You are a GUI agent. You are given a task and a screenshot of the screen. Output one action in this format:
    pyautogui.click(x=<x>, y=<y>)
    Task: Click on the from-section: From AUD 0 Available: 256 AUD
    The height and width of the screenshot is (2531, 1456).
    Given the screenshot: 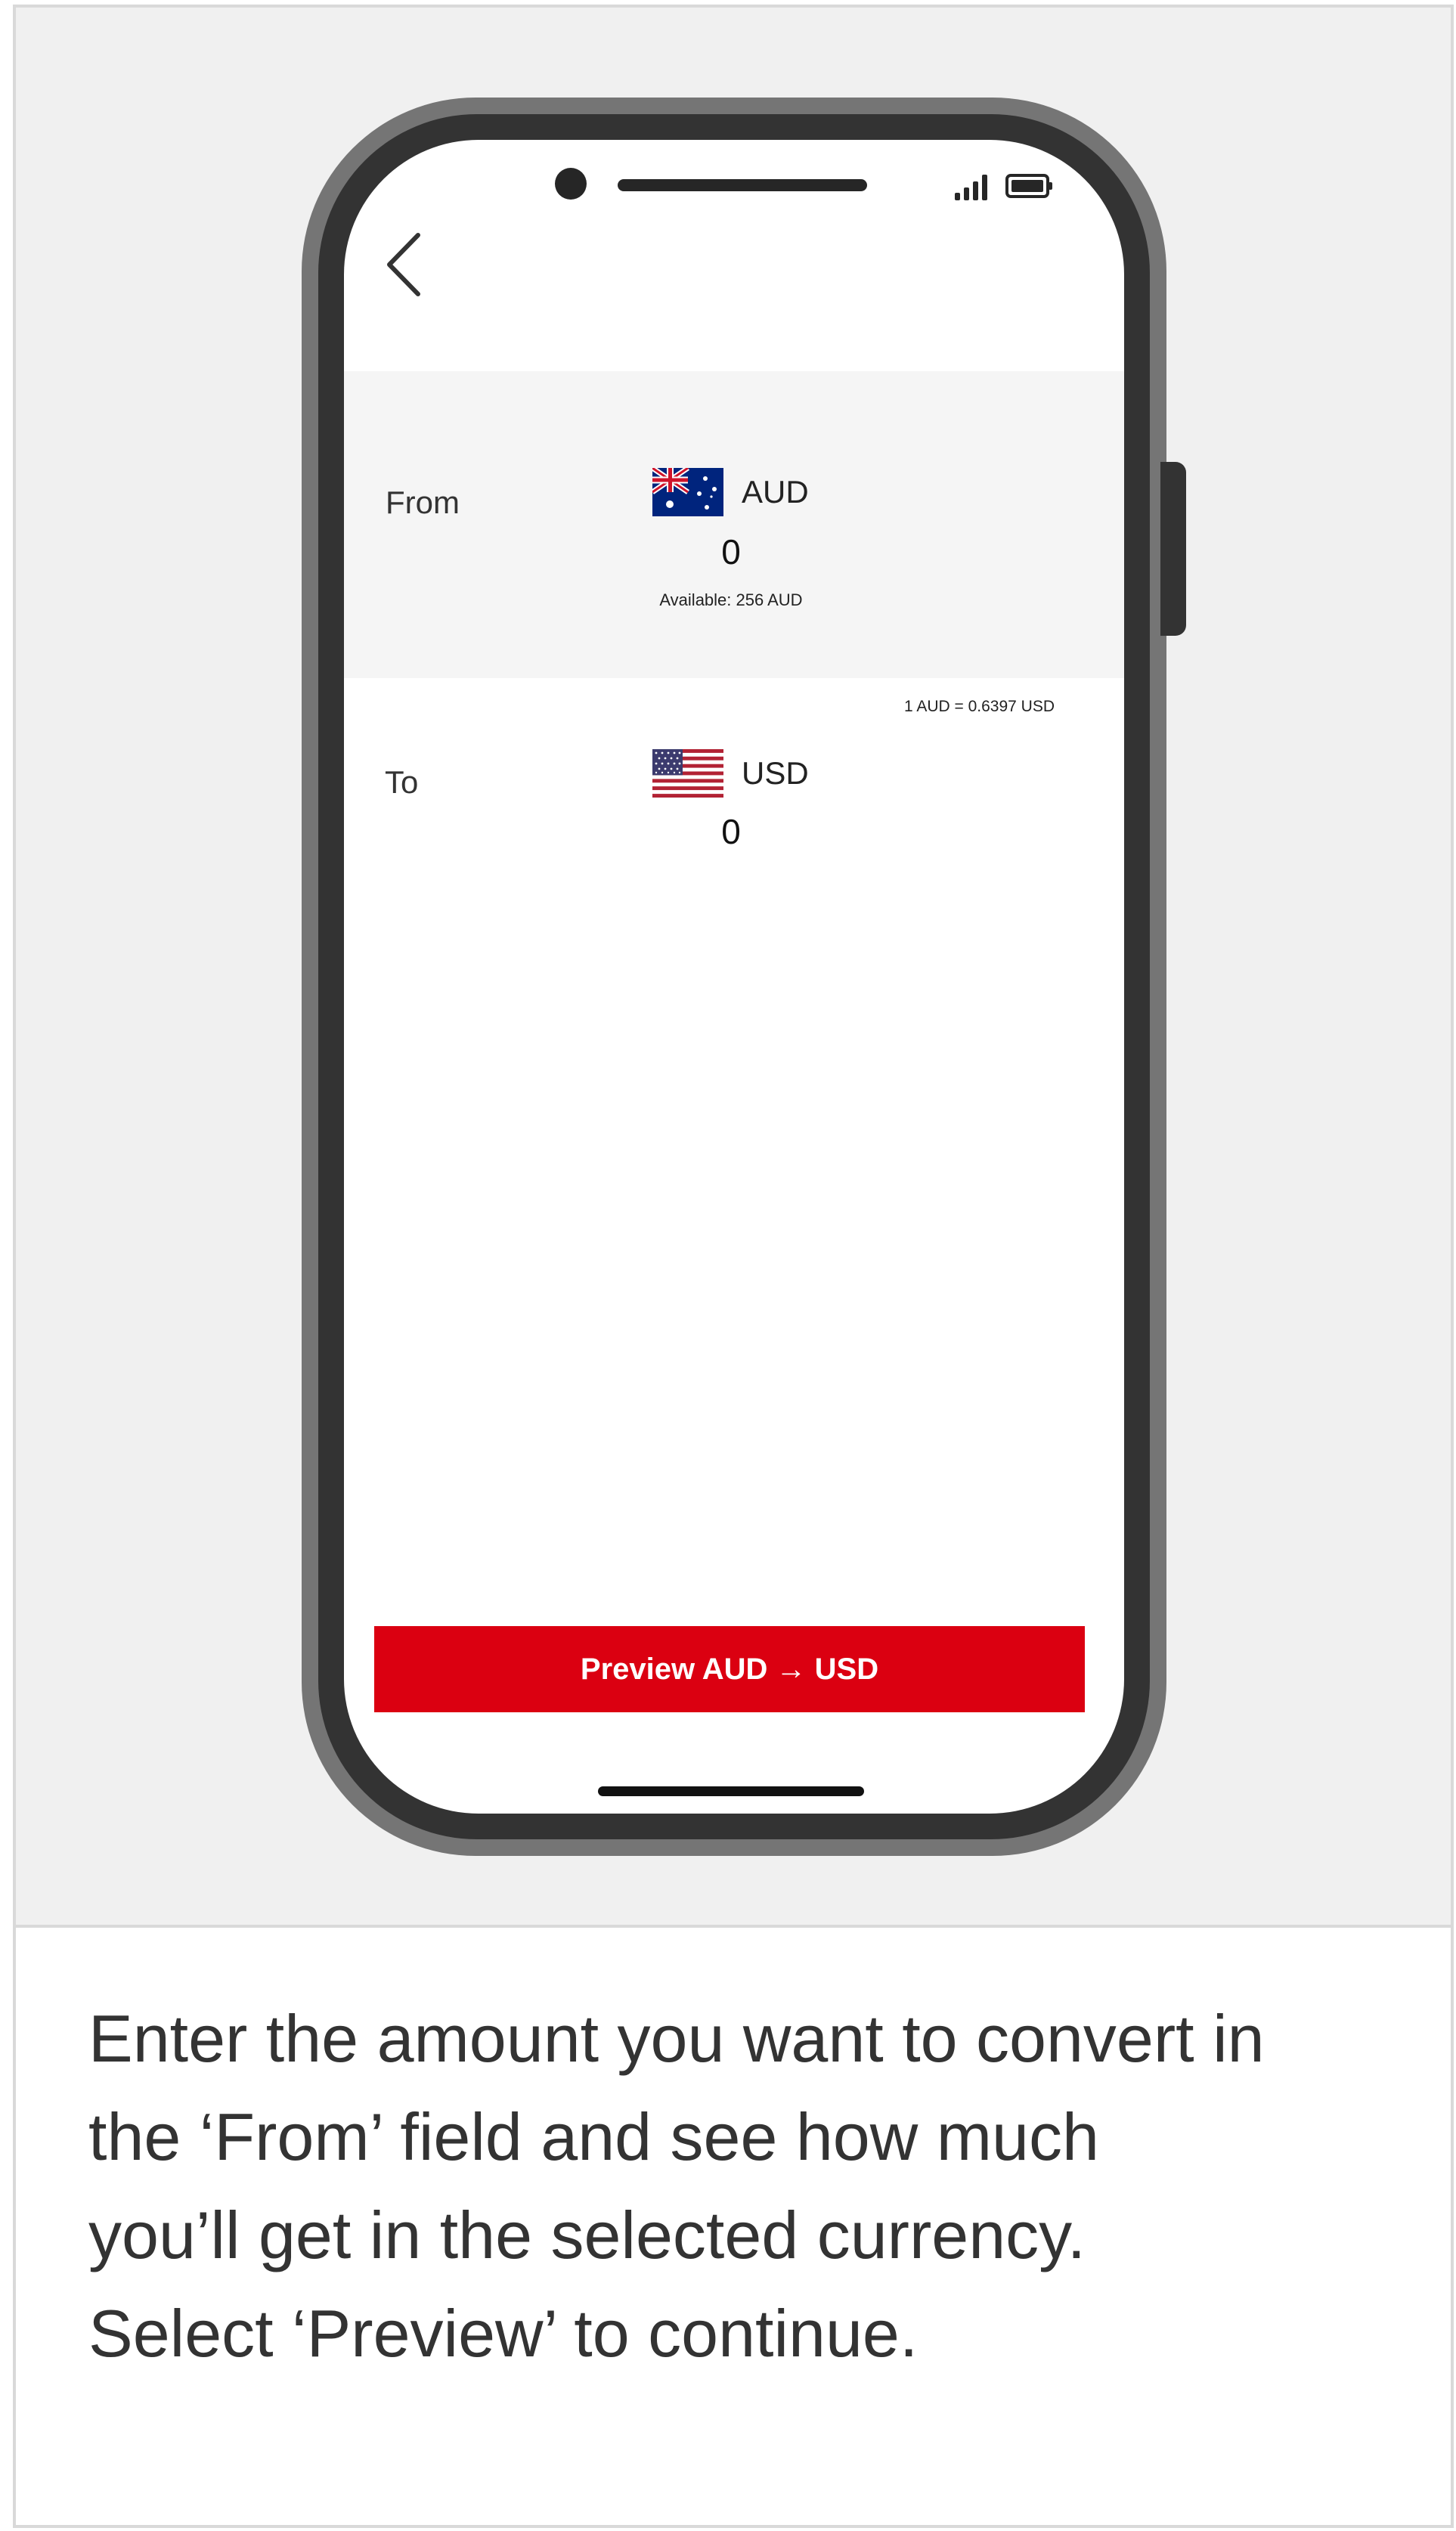 What is the action you would take?
    pyautogui.click(x=734, y=524)
    